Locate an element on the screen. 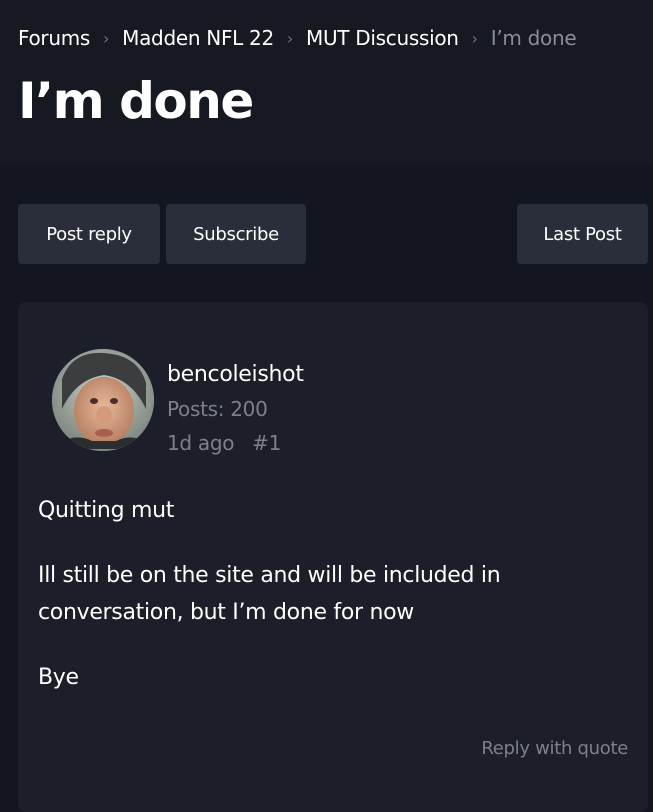  post-author: bencoleishot is located at coordinates (235, 374).